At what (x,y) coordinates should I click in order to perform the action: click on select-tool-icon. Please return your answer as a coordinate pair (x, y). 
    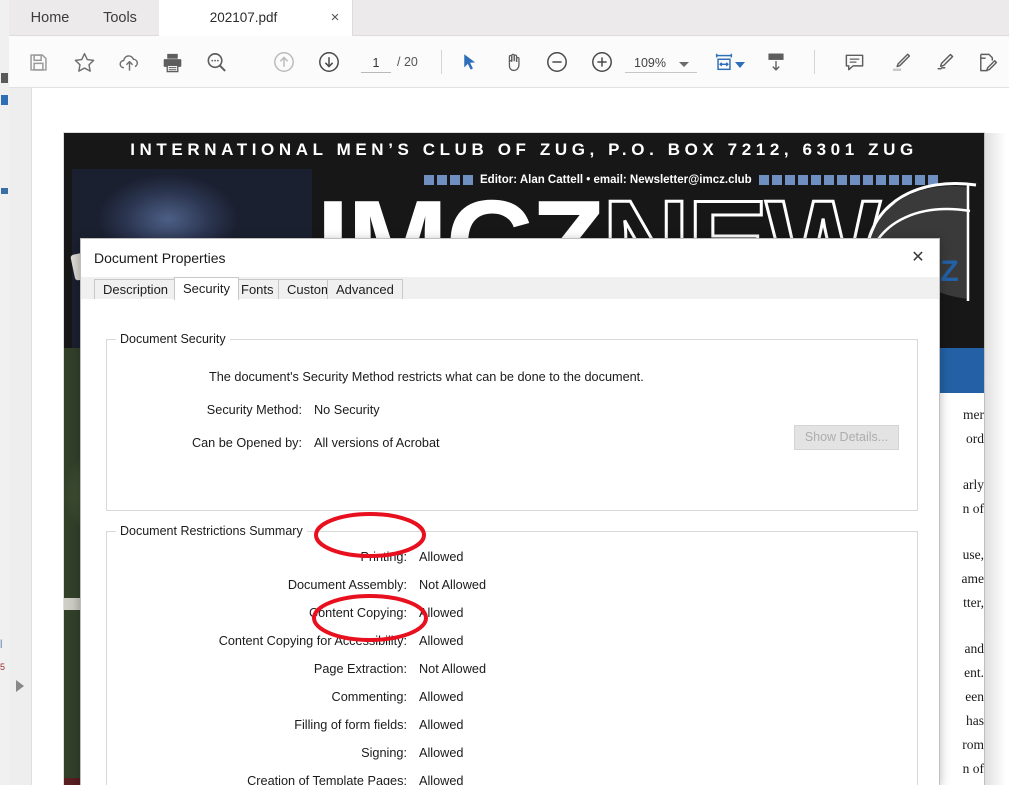
    Looking at the image, I should click on (469, 62).